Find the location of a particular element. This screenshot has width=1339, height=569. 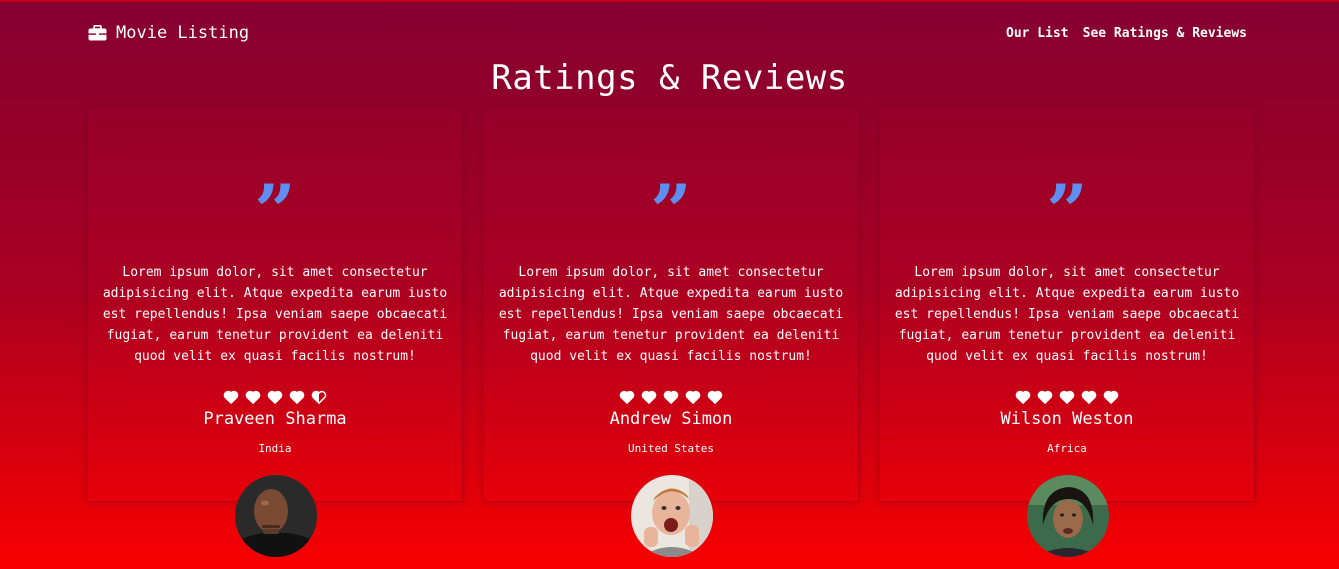

reviewer-location: Africa is located at coordinates (1067, 448).